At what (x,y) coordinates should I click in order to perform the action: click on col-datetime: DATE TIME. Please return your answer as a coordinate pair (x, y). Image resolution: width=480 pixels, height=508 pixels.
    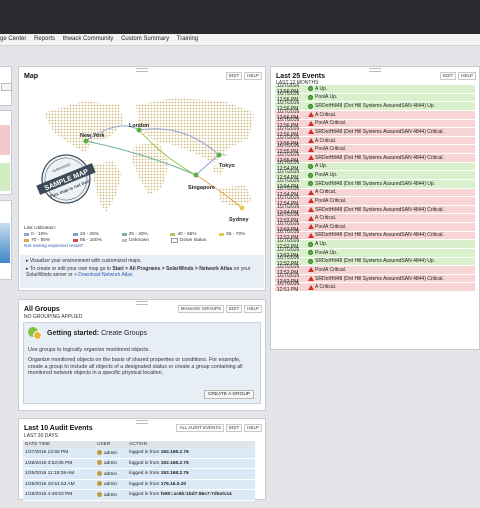
    Looking at the image, I should click on (59, 444).